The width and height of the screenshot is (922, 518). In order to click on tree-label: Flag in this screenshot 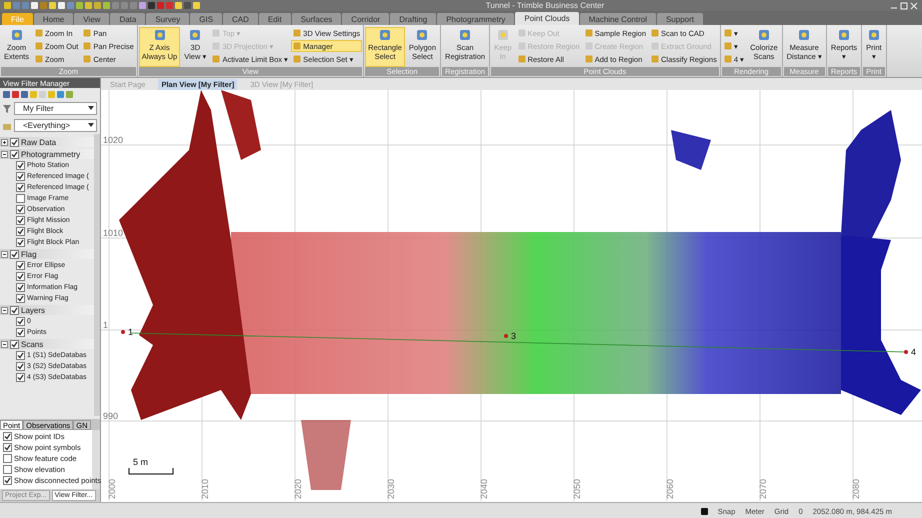, I will do `click(29, 254)`.